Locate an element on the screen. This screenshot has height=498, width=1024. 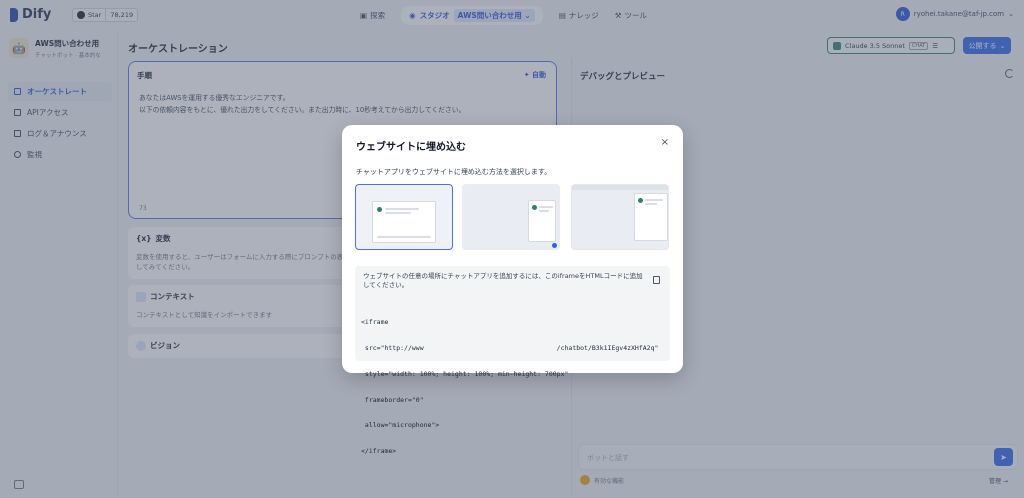
chat-bubble-icon is located at coordinates (554, 245).